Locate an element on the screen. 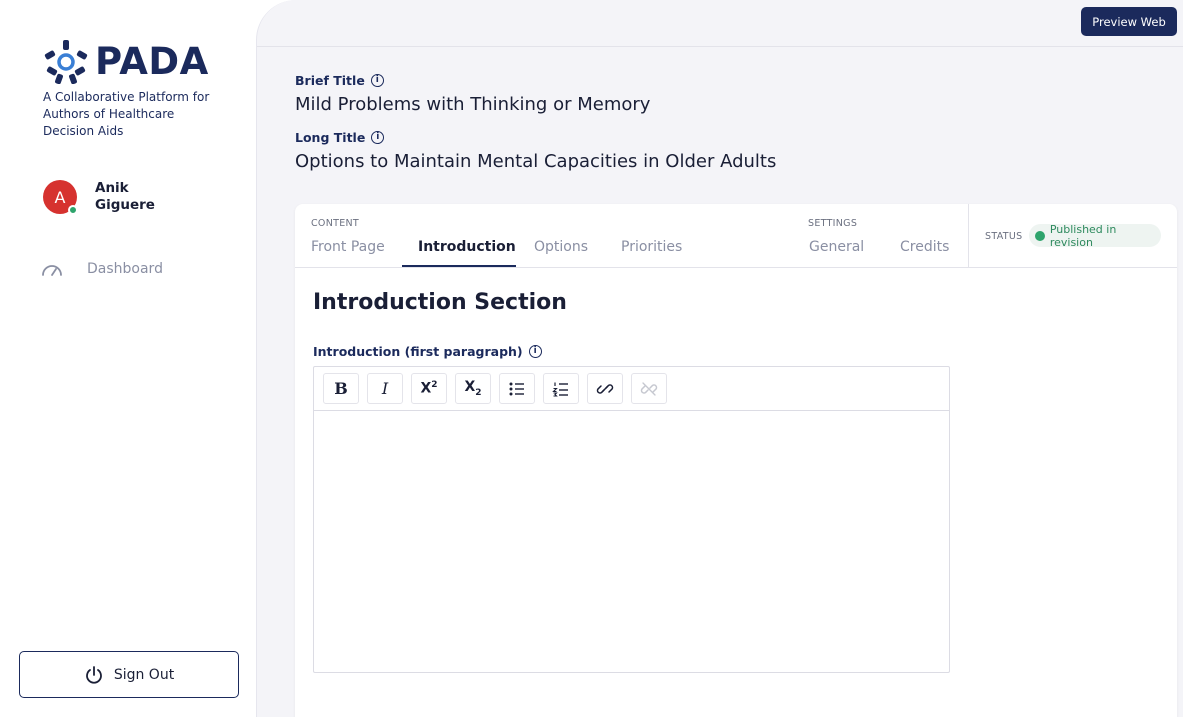 This screenshot has height=717, width=1183. sign-out-button: Sign Out is located at coordinates (129, 674).